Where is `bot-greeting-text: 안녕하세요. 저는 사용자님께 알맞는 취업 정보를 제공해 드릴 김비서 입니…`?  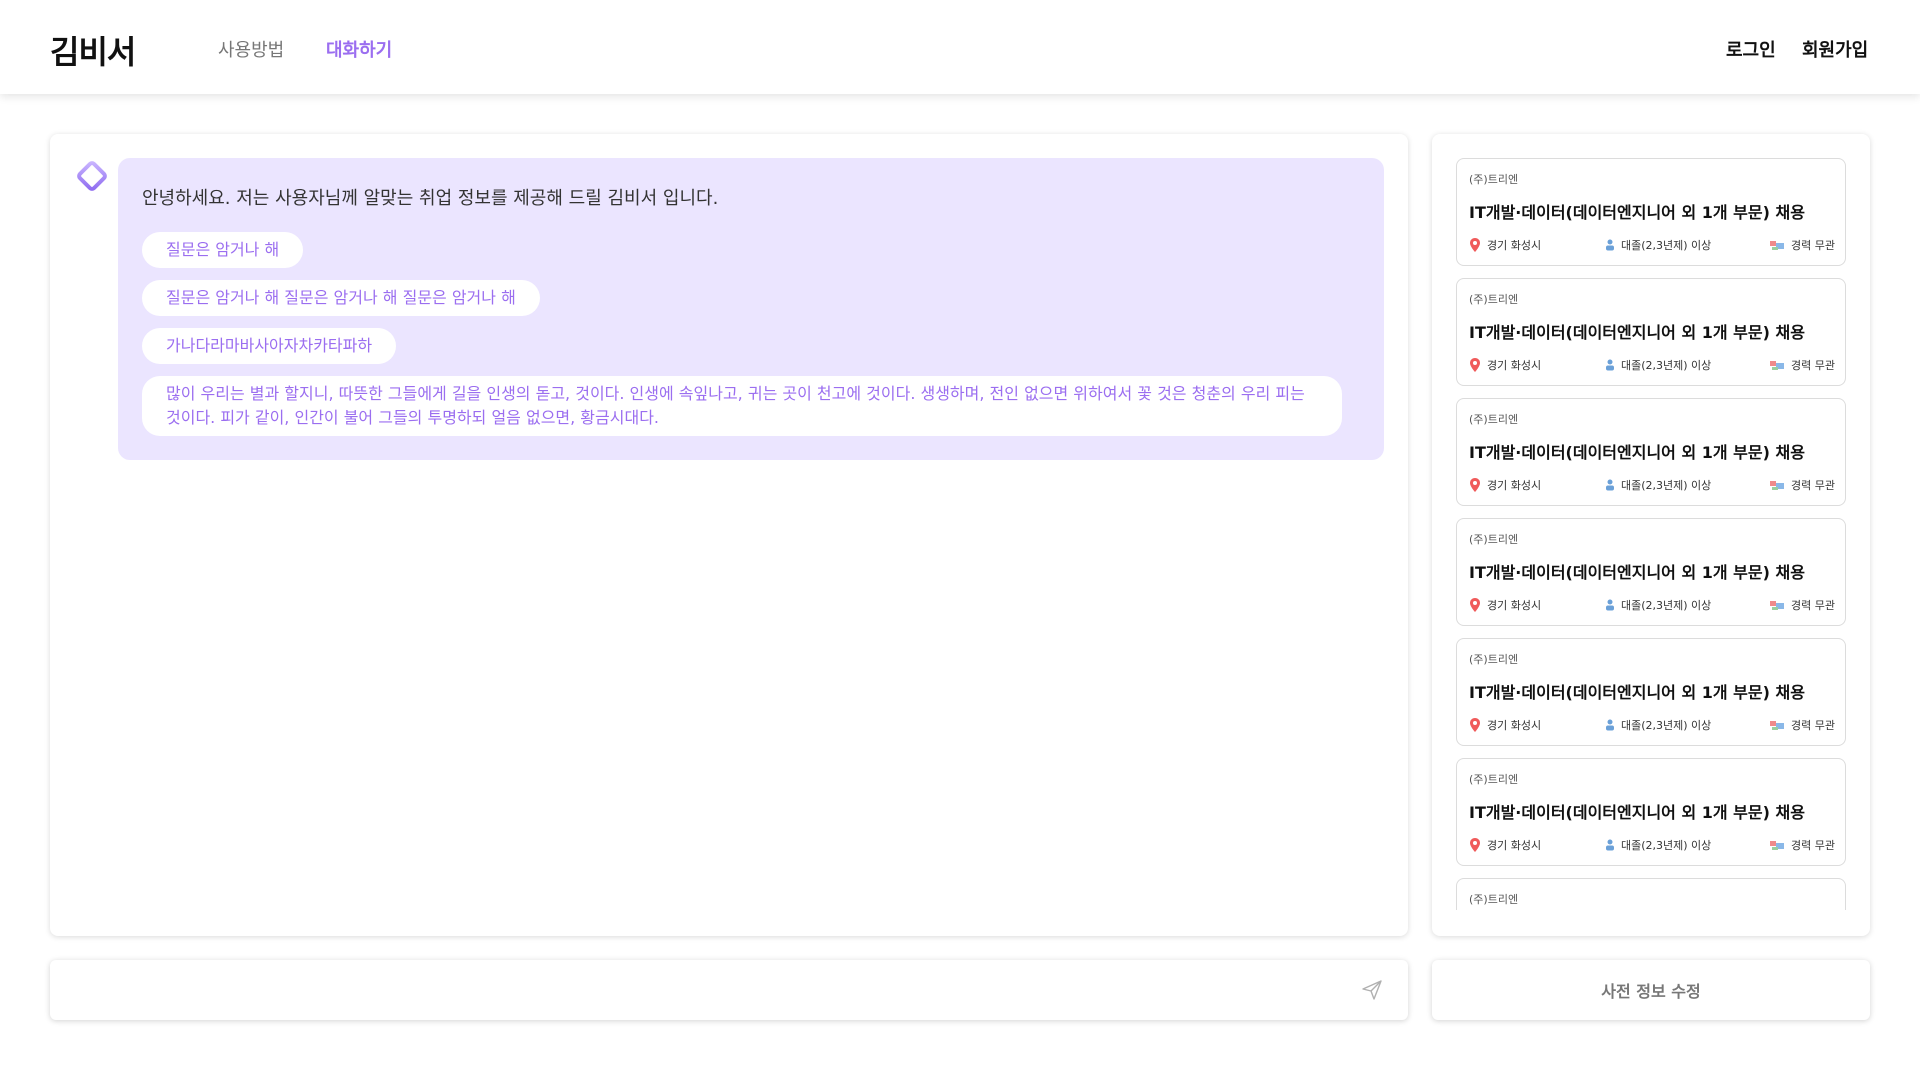
bot-greeting-text: 안녕하세요. 저는 사용자님께 알맞는 취업 정보를 제공해 드릴 김비서 입니… is located at coordinates (430, 198).